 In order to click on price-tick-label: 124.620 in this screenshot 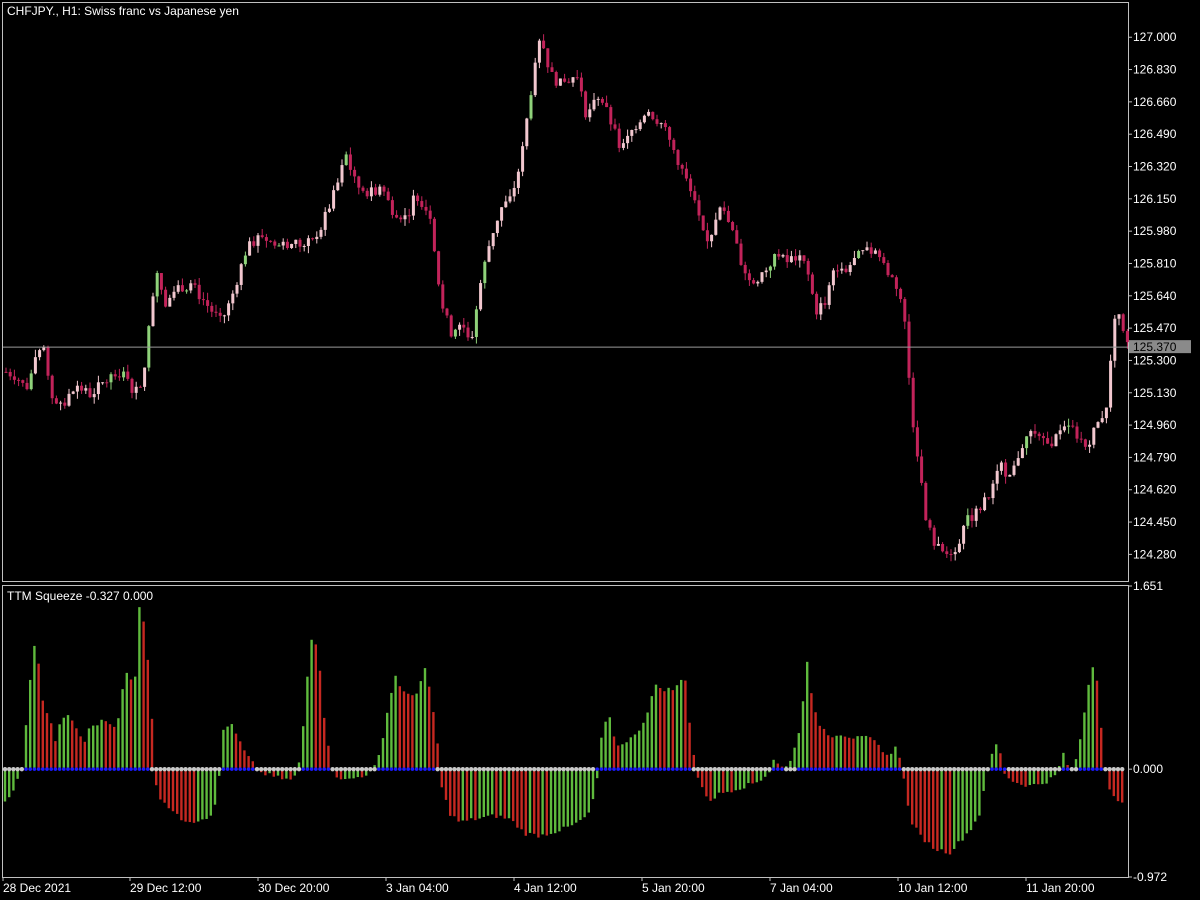, I will do `click(1155, 490)`.